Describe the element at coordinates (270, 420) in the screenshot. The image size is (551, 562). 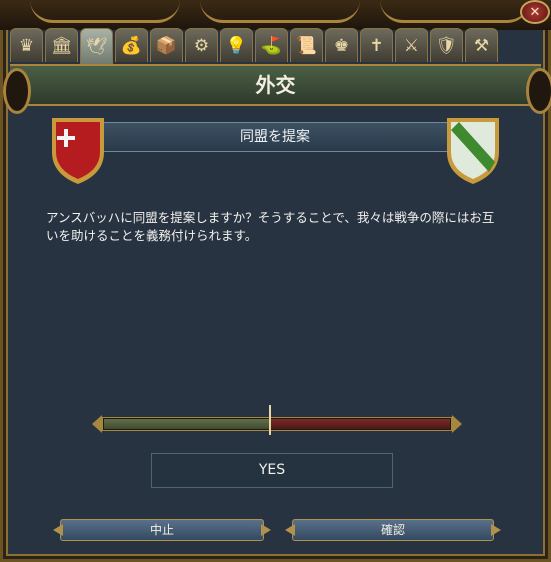
I see `acceptance-marker-icon` at that location.